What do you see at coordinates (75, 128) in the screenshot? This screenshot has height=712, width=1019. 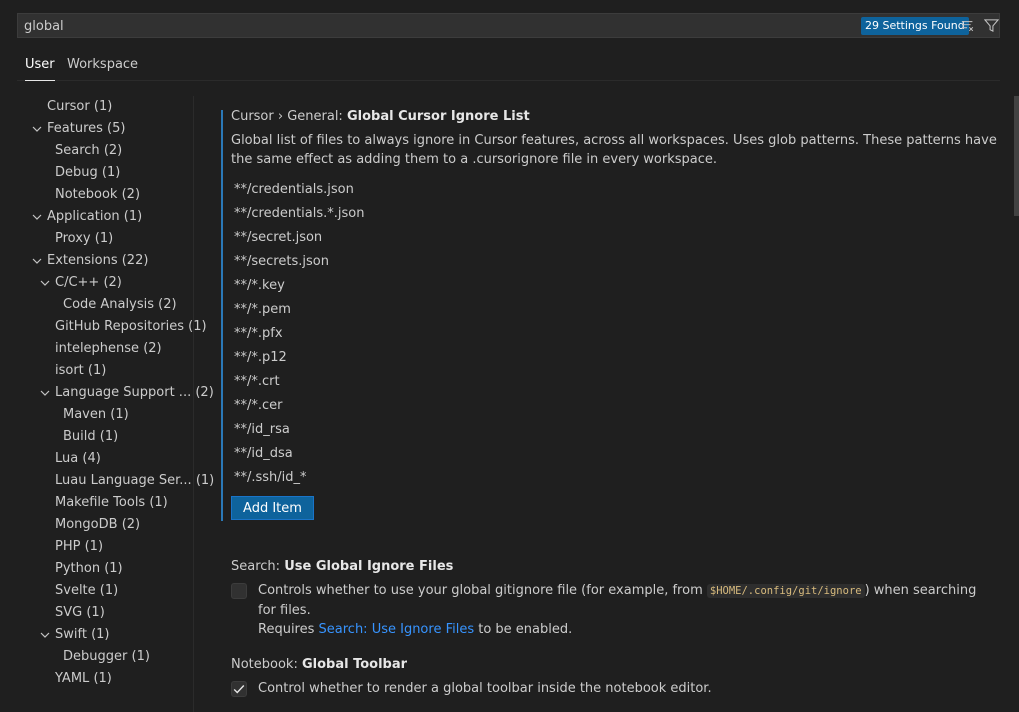 I see `toc-item-label: Features` at bounding box center [75, 128].